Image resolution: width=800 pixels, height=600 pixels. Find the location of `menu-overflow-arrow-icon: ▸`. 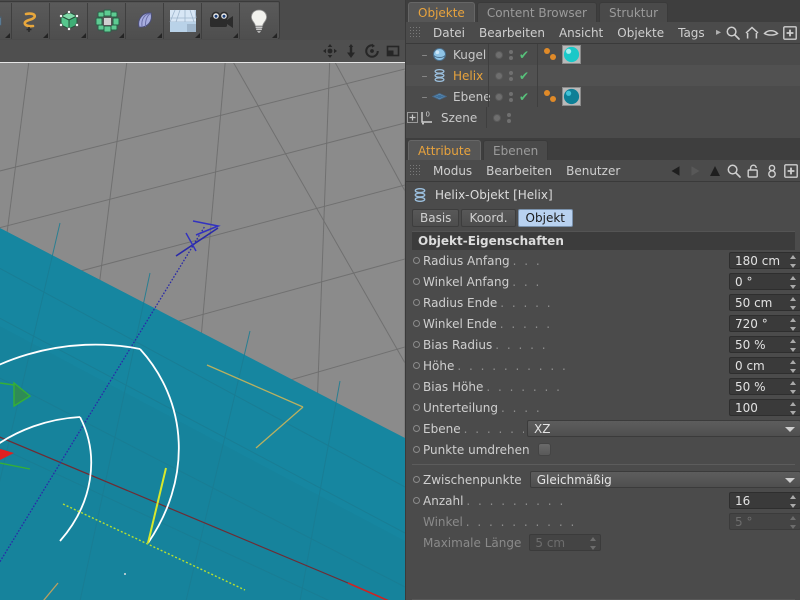

menu-overflow-arrow-icon: ▸ is located at coordinates (718, 32).